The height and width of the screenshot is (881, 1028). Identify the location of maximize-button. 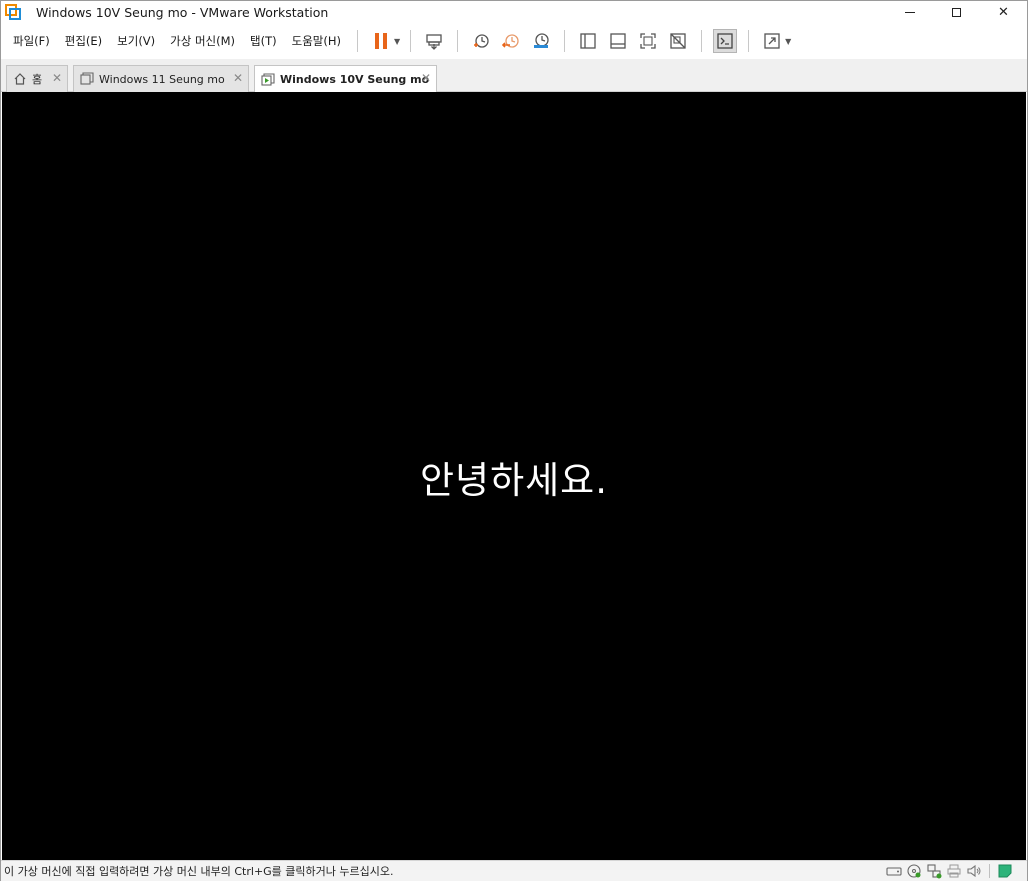
(956, 12).